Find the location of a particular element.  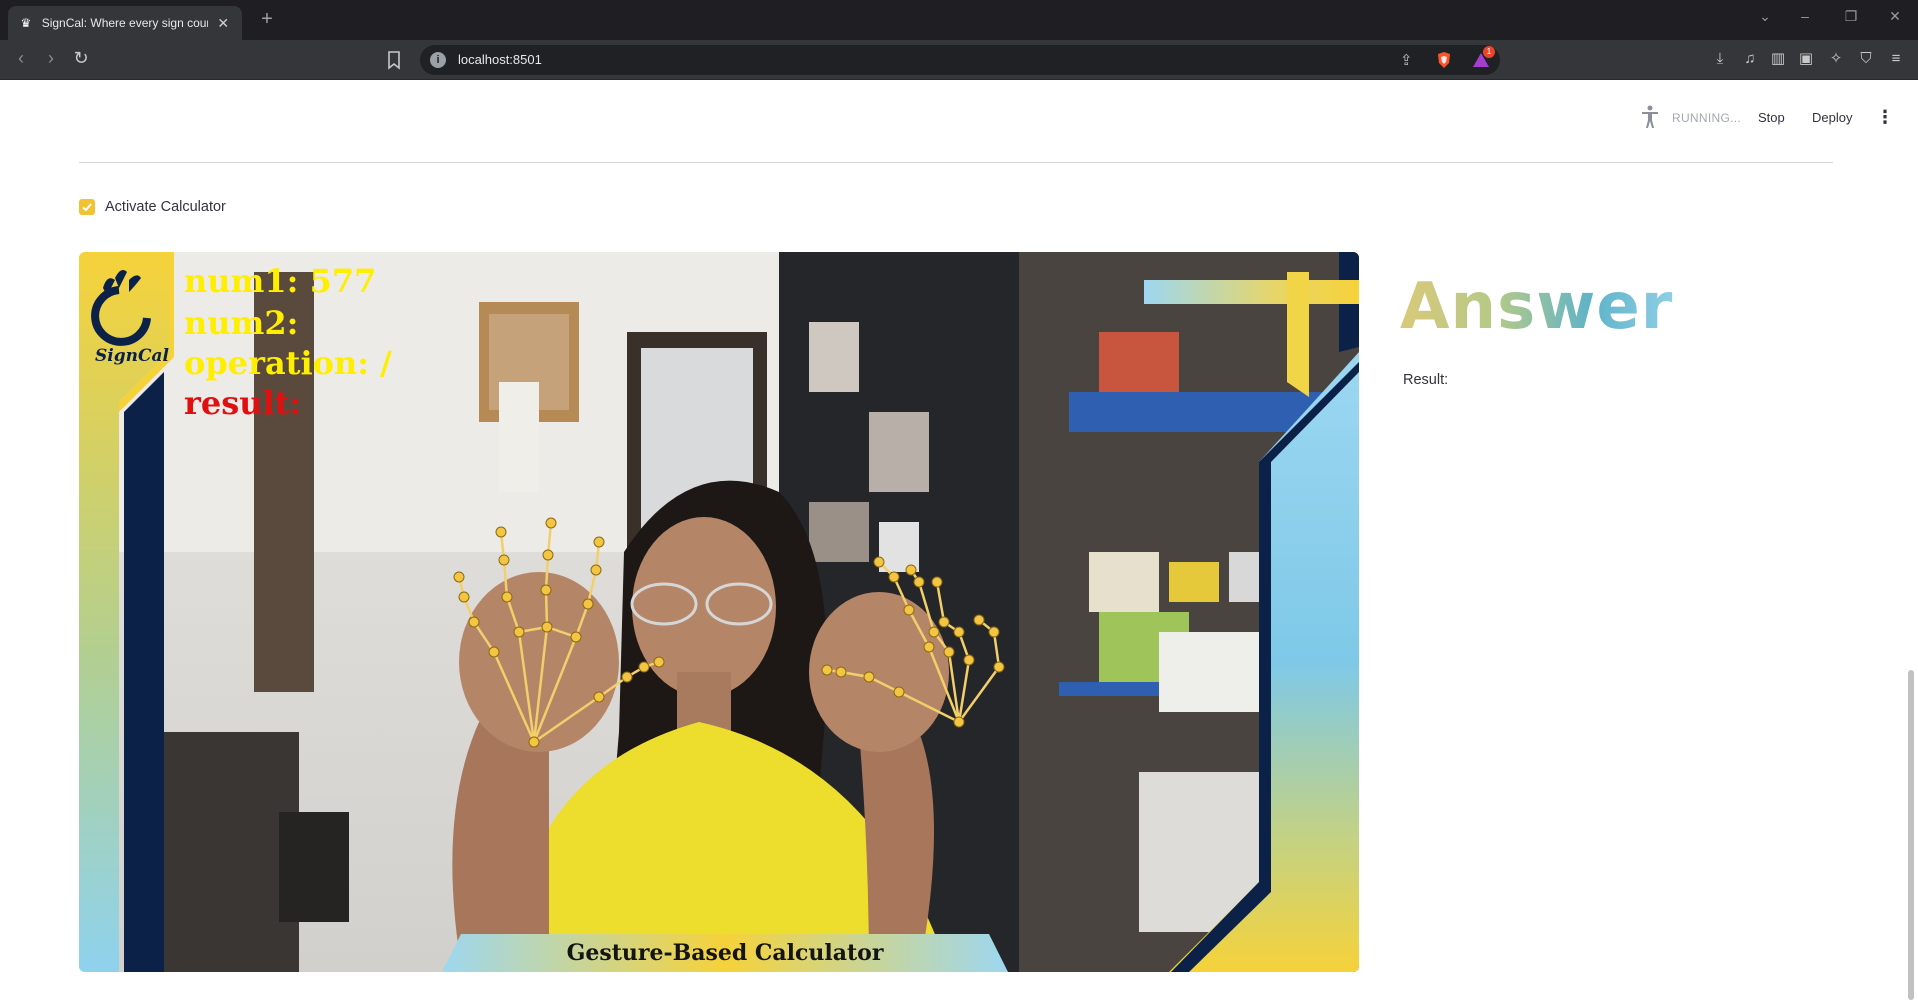

browser-menu-icon: ≡ is located at coordinates (1896, 59).